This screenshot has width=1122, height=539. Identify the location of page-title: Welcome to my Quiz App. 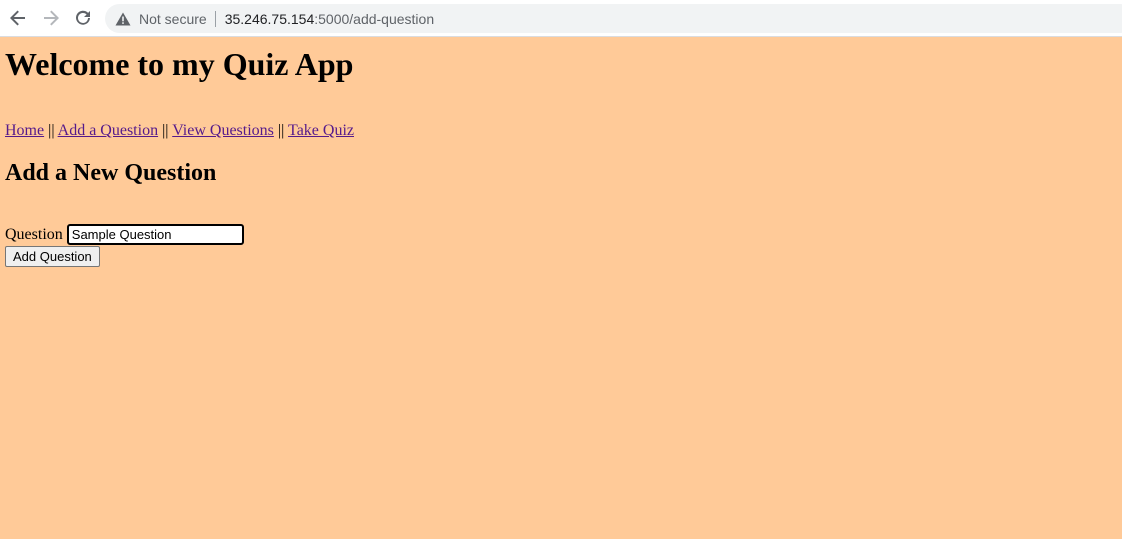
(179, 64).